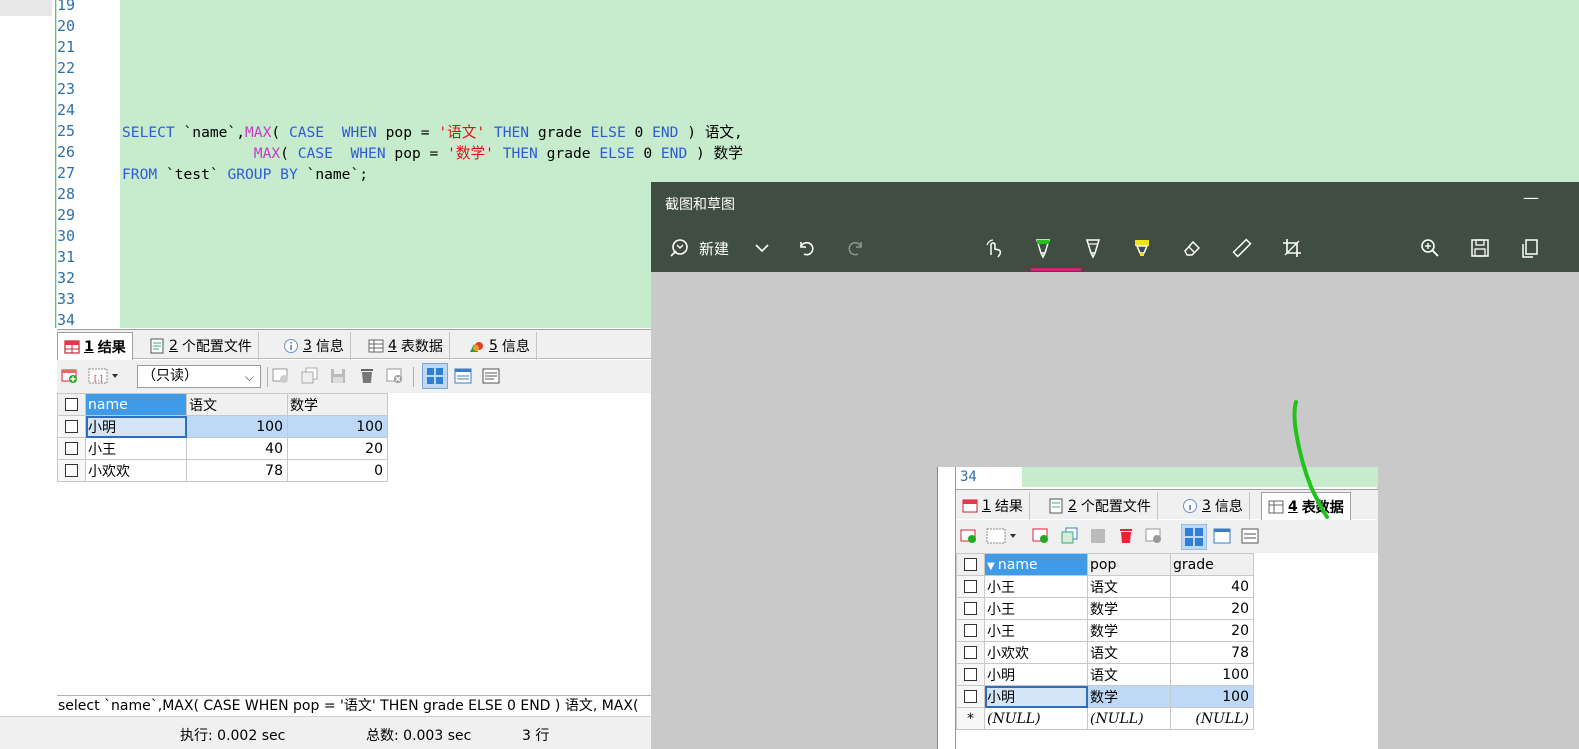 The image size is (1579, 749). Describe the element at coordinates (66, 7) in the screenshot. I see `line-number: 19` at that location.